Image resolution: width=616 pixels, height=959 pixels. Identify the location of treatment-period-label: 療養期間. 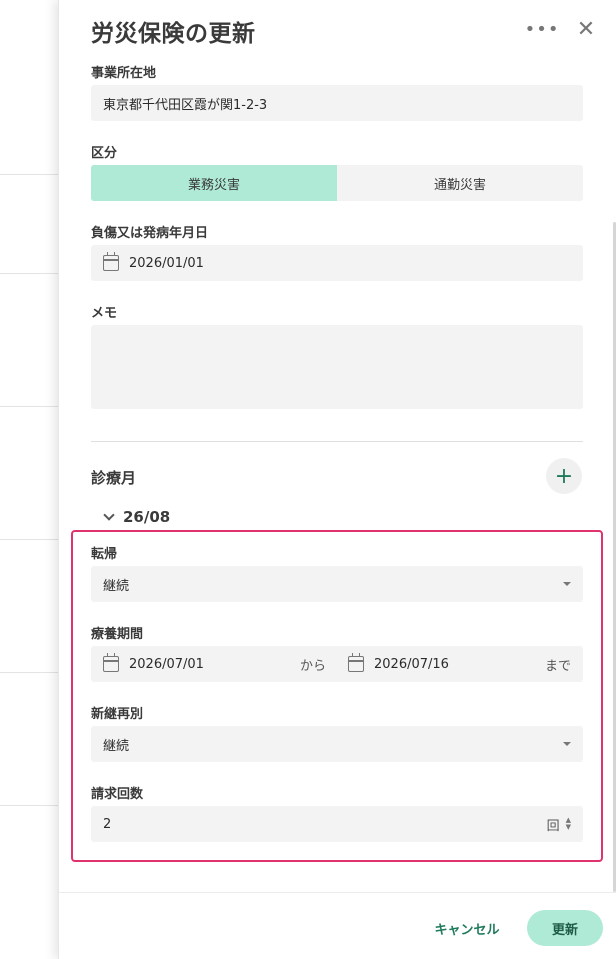
(117, 634).